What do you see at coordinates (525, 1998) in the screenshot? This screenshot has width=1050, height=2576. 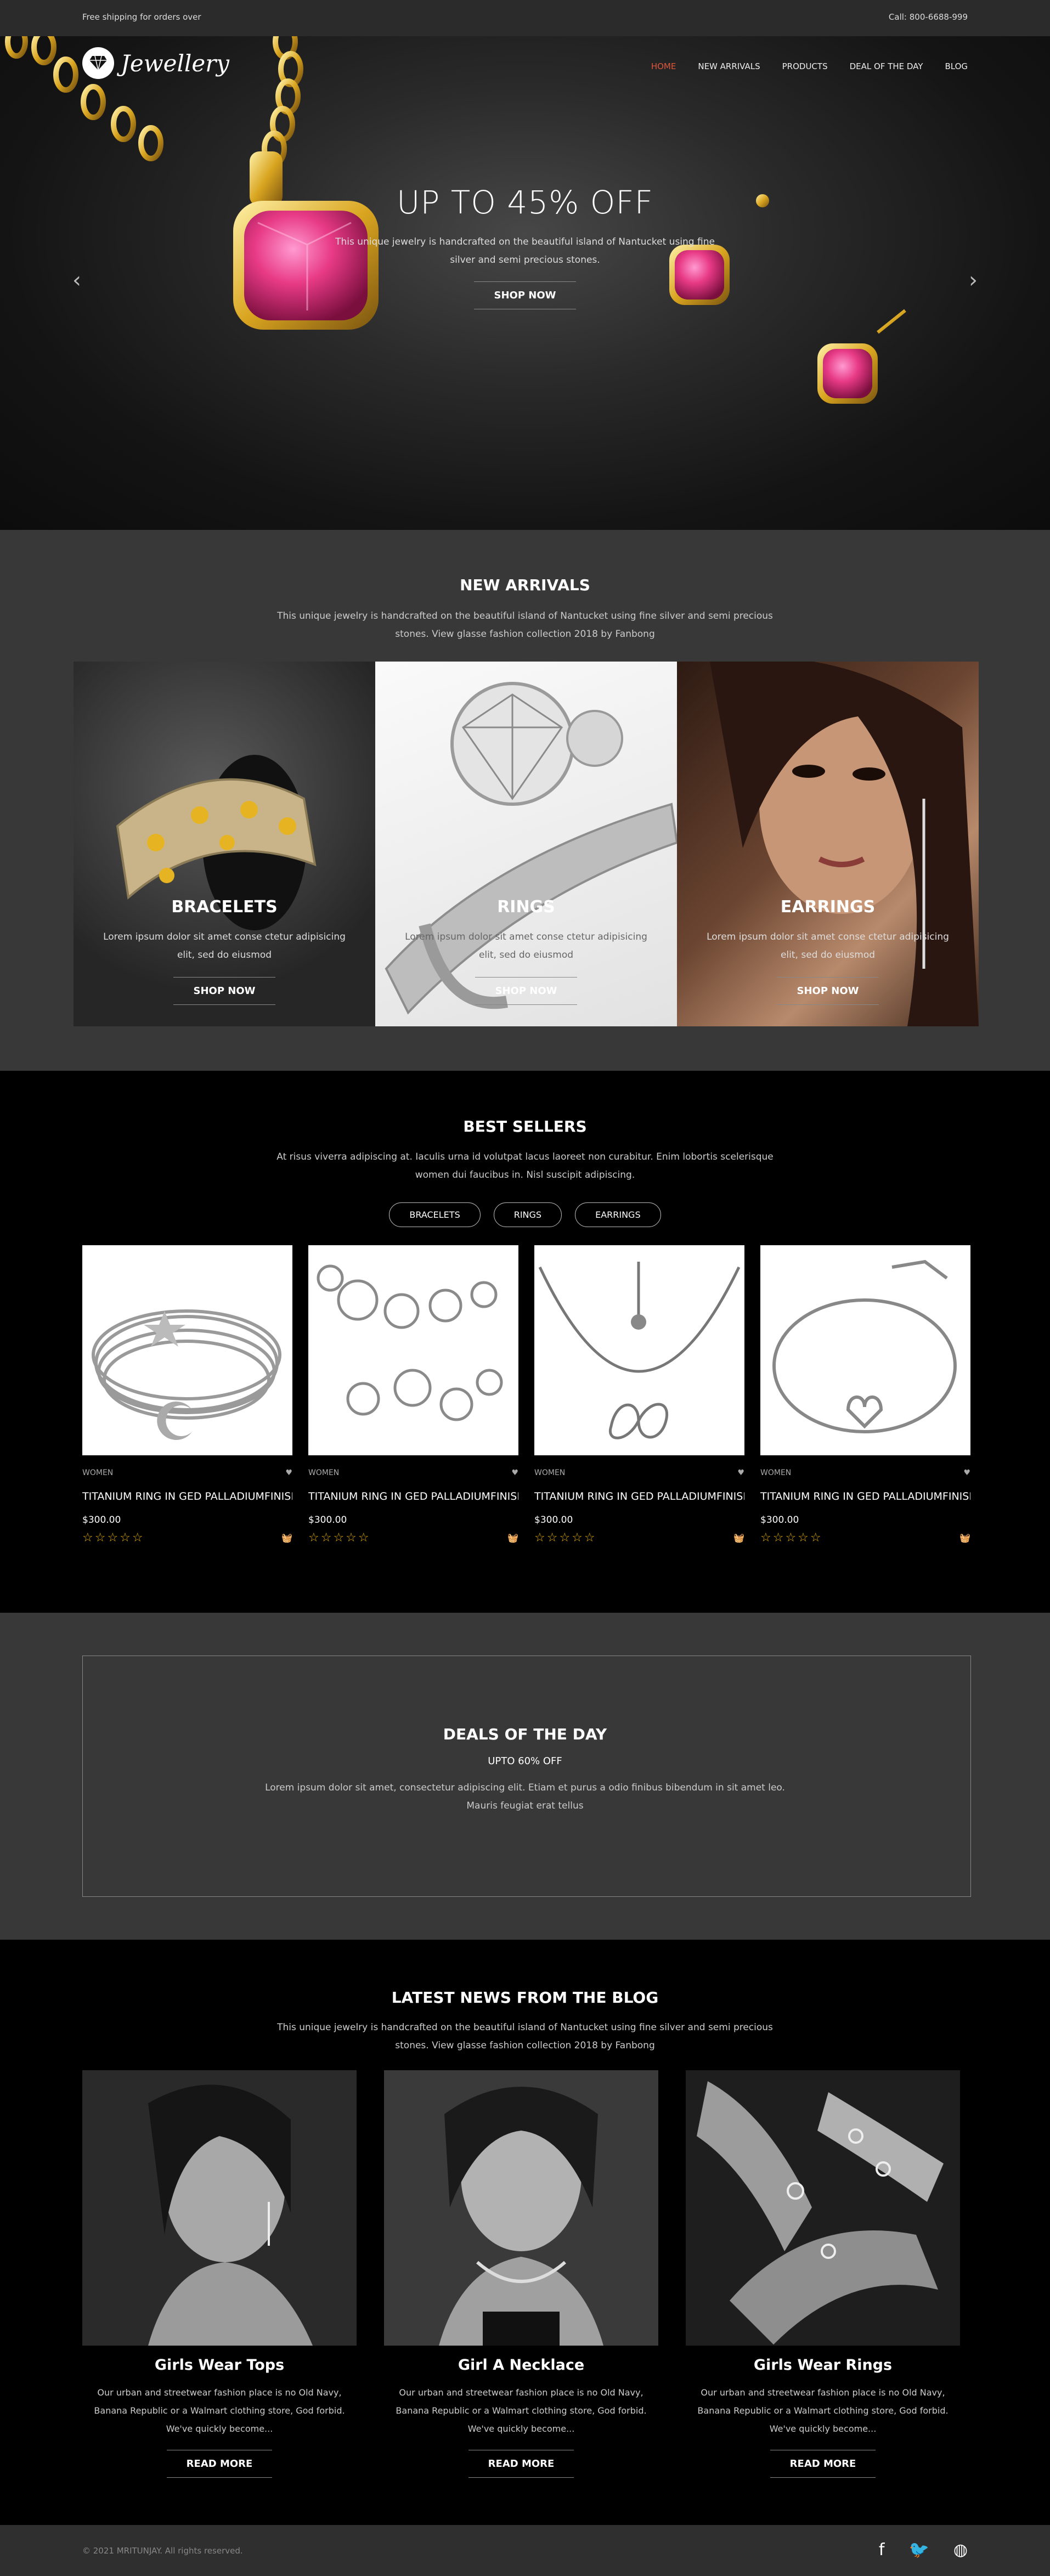 I see `blog-title: LATEST NEWS FROM THE BLOG` at bounding box center [525, 1998].